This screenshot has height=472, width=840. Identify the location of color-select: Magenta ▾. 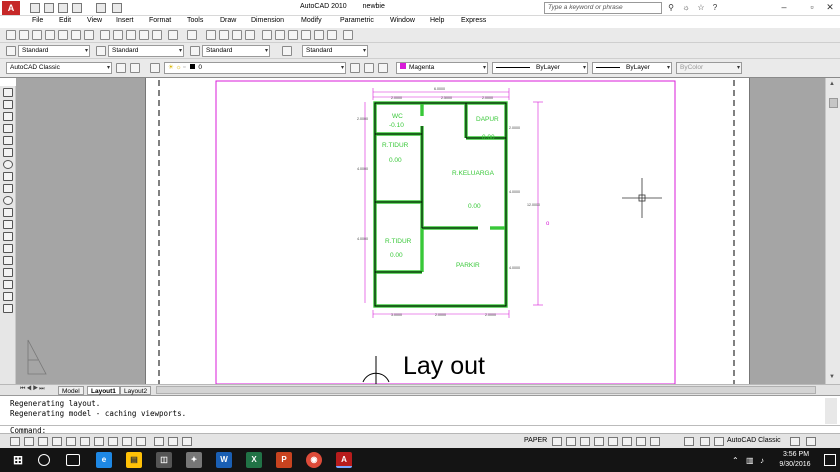
(442, 68).